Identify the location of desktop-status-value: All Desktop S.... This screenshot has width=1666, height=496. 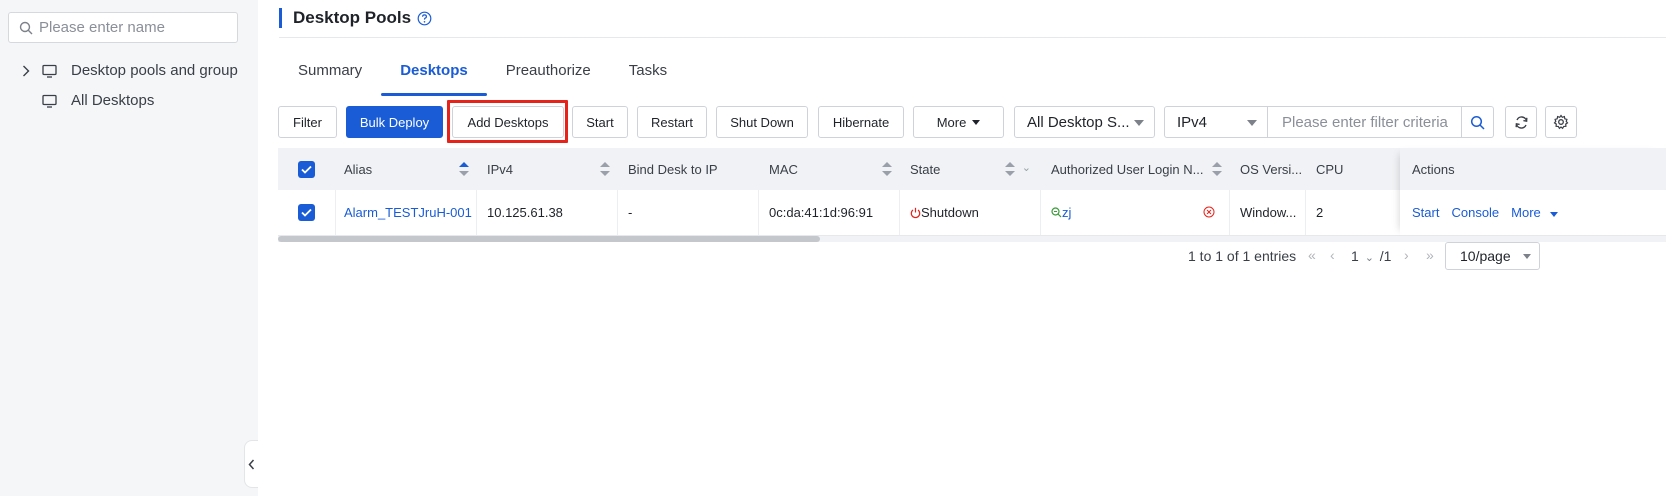
(1078, 122).